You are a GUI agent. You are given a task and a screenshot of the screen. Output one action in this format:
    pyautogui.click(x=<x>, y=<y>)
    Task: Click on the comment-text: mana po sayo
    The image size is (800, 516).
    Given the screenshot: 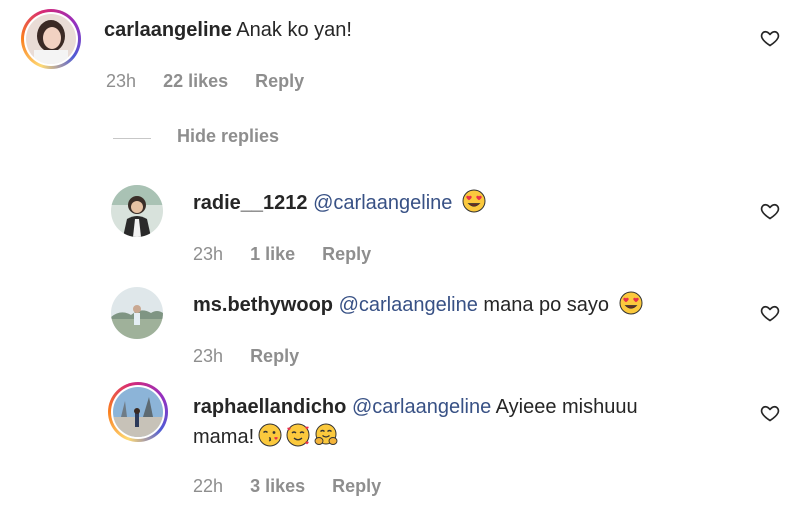 What is the action you would take?
    pyautogui.click(x=546, y=305)
    